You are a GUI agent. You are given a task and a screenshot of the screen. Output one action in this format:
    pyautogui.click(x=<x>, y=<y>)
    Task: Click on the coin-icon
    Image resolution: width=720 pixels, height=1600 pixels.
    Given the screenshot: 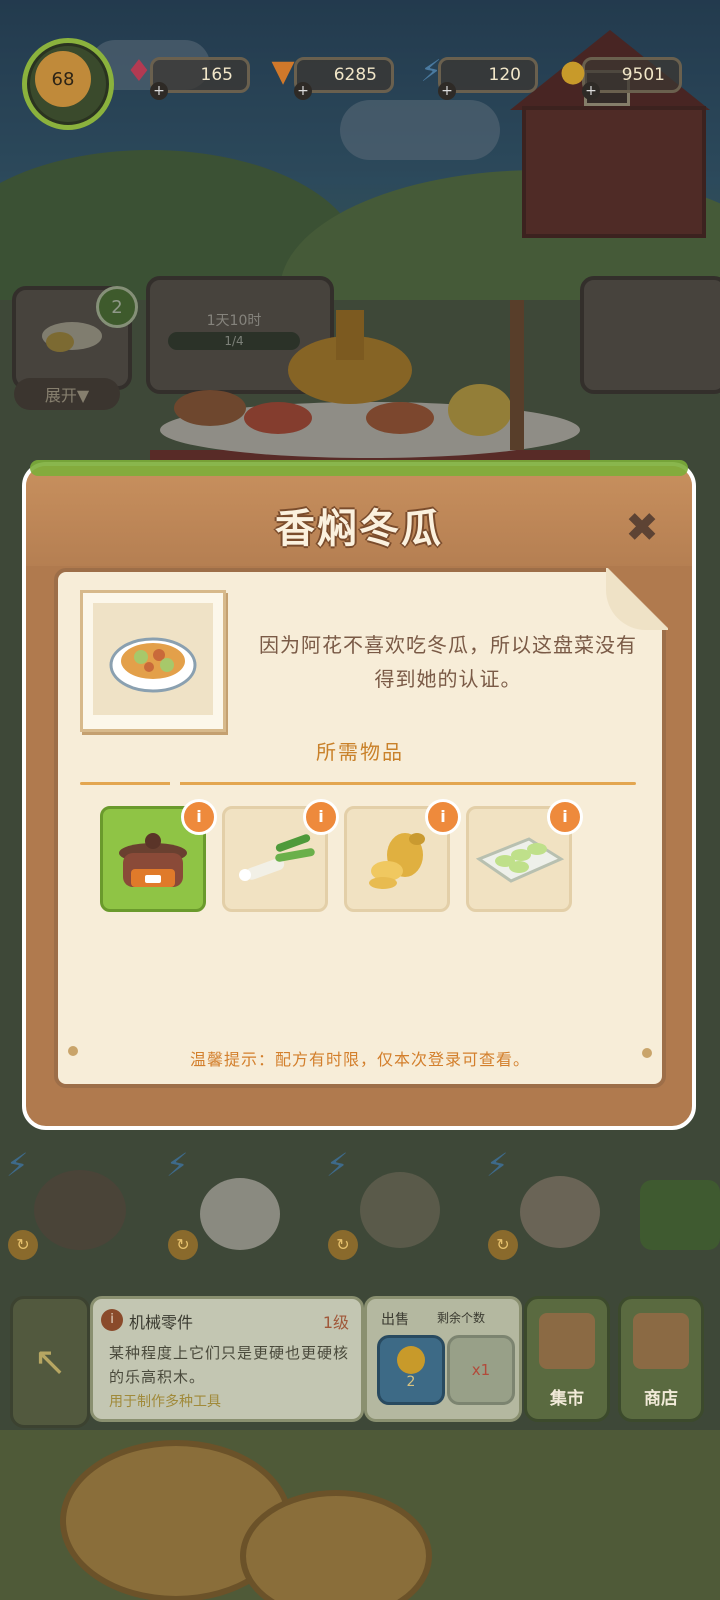 What is the action you would take?
    pyautogui.click(x=411, y=1360)
    